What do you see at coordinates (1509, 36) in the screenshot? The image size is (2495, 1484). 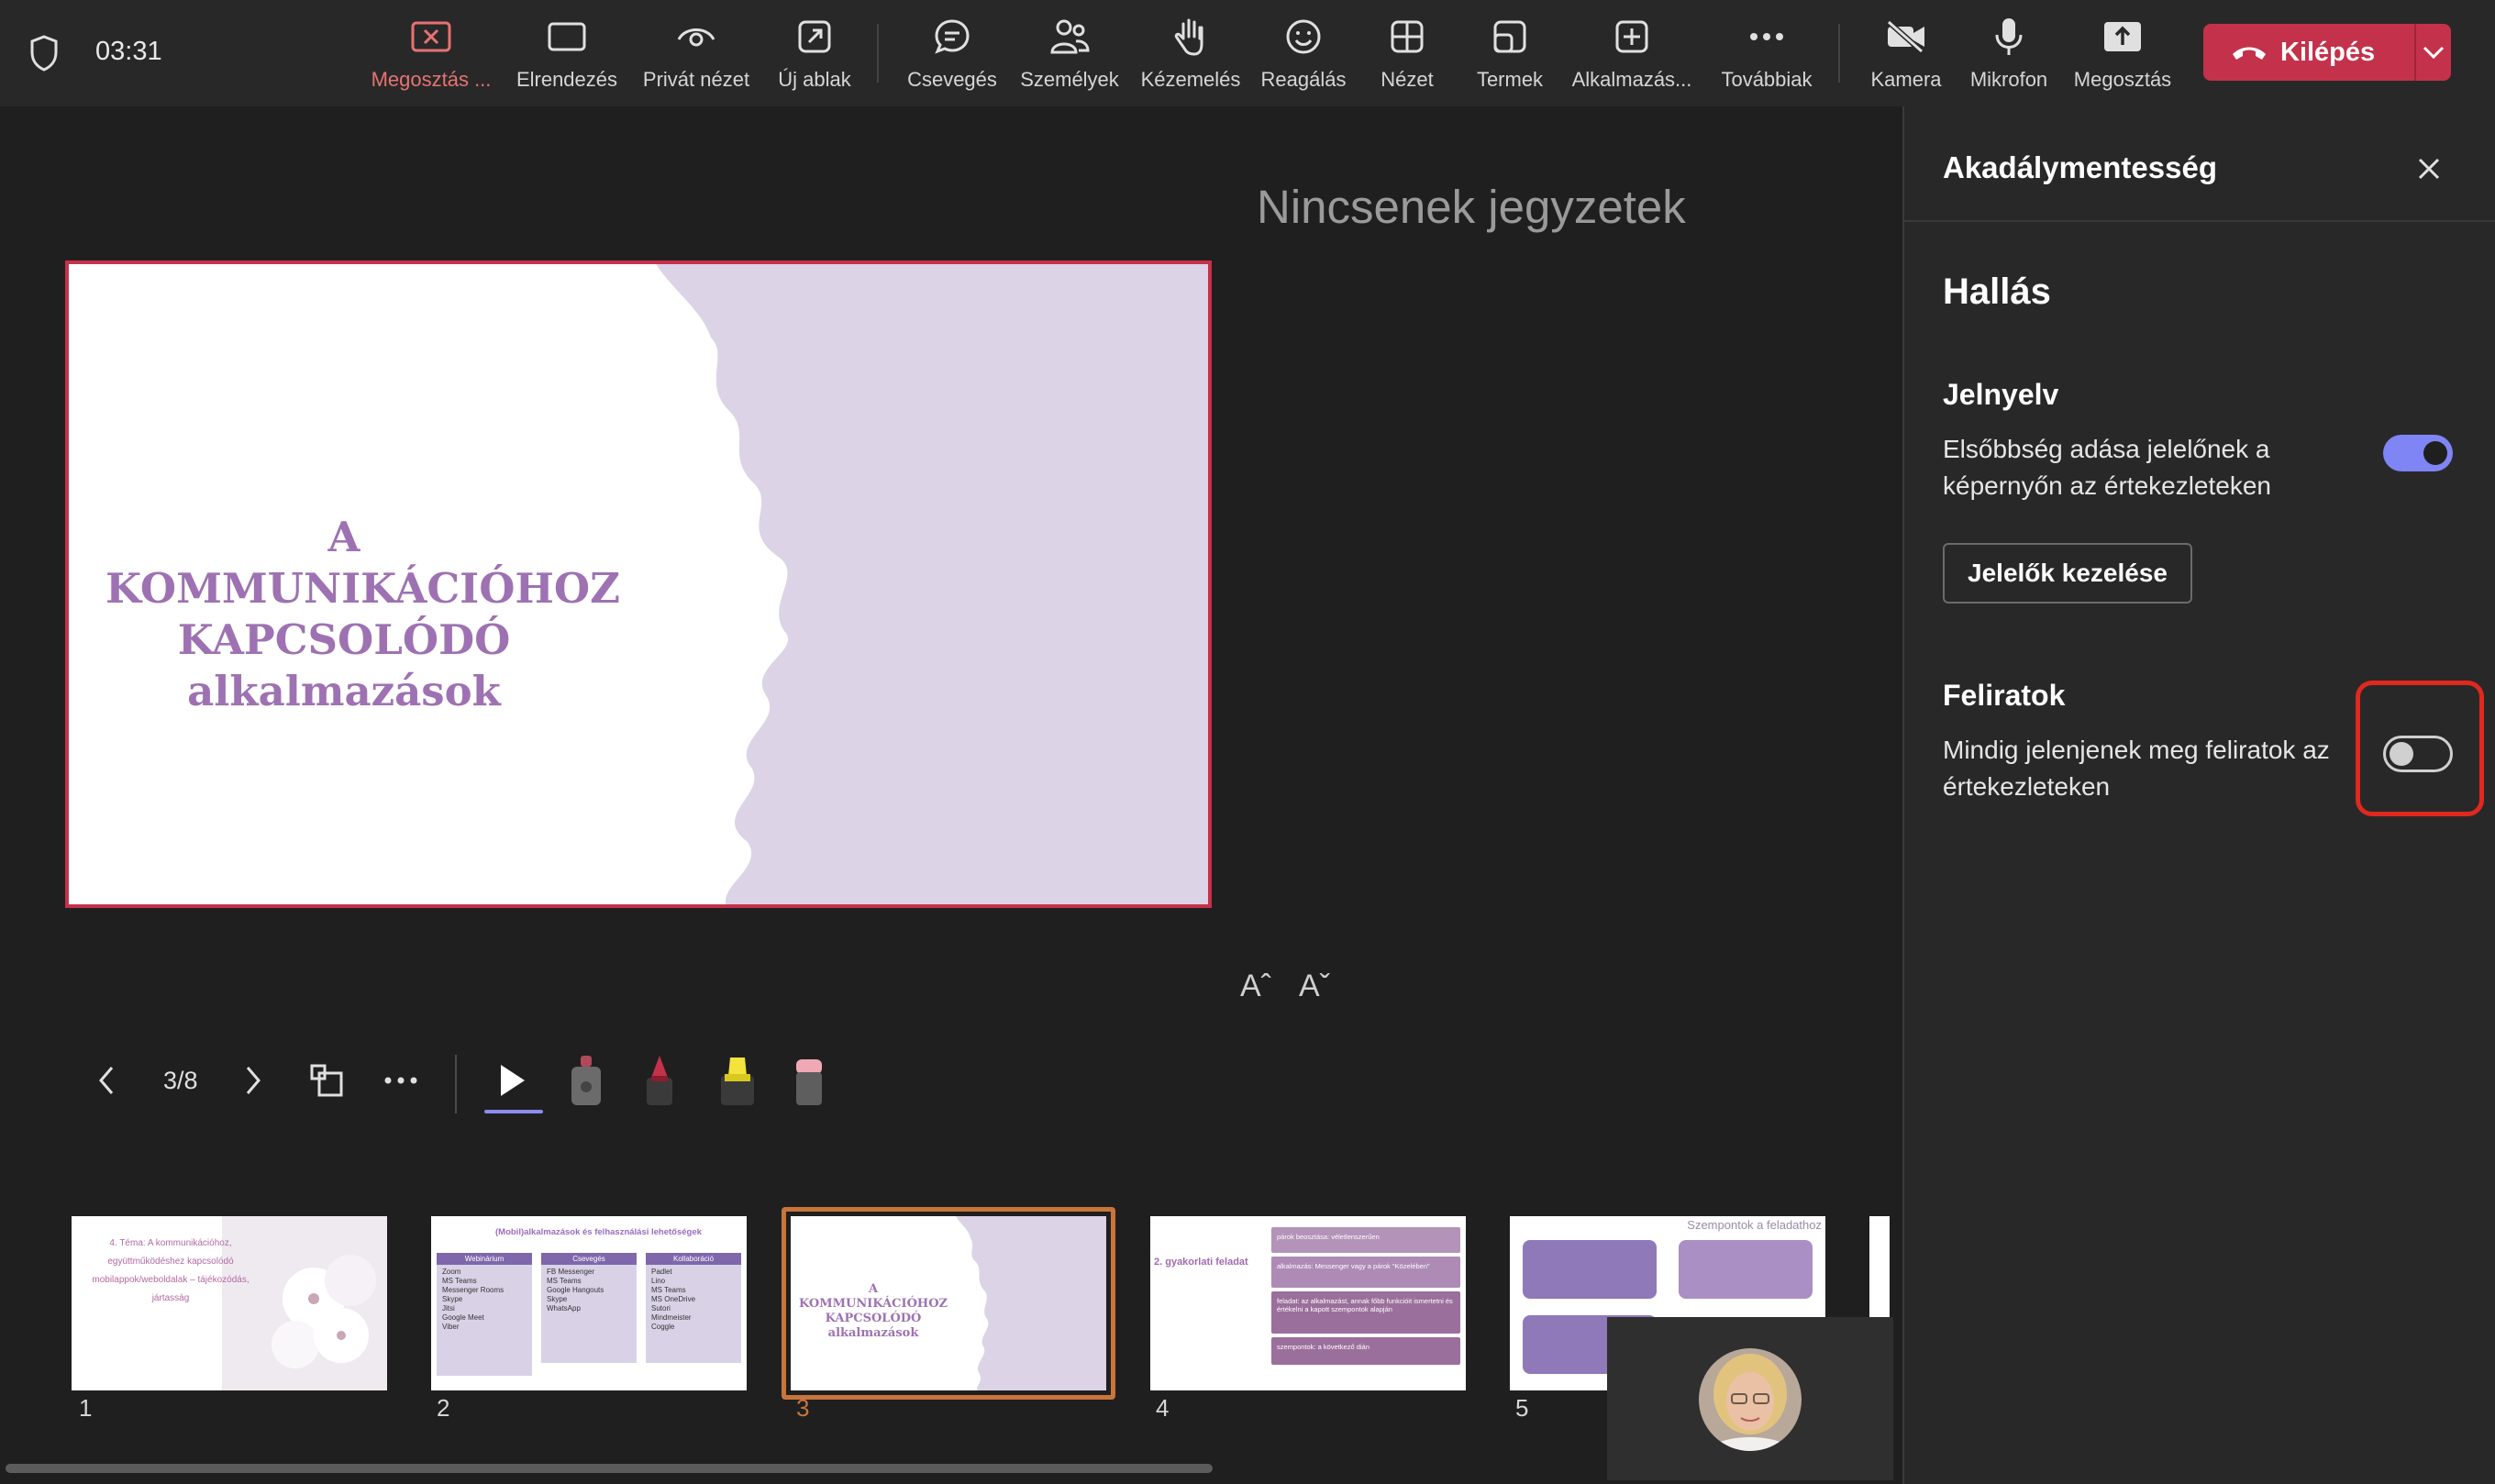 I see `rooms-icon` at bounding box center [1509, 36].